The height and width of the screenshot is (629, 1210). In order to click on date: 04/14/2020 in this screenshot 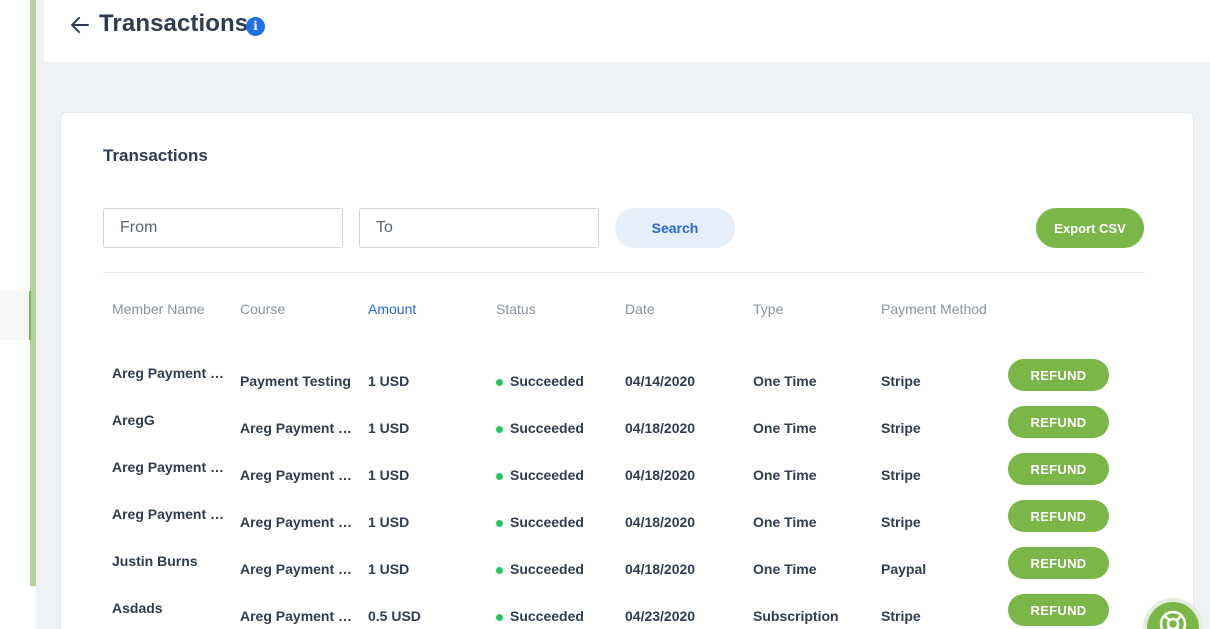, I will do `click(660, 381)`.